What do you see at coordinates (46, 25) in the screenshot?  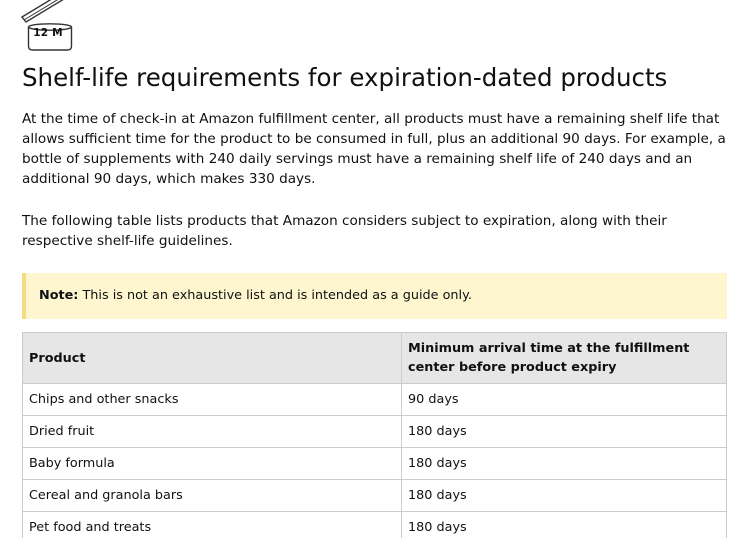 I see `jar-icon-graphic` at bounding box center [46, 25].